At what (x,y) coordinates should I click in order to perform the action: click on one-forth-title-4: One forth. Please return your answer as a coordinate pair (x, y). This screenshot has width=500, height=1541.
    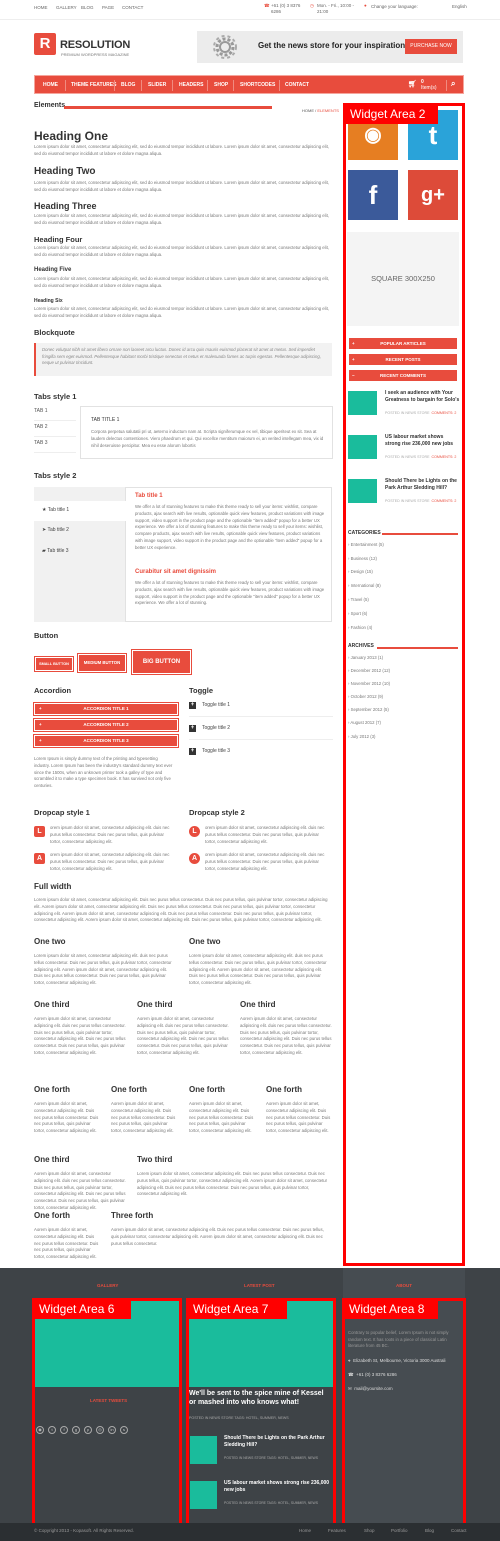
    Looking at the image, I should click on (284, 1089).